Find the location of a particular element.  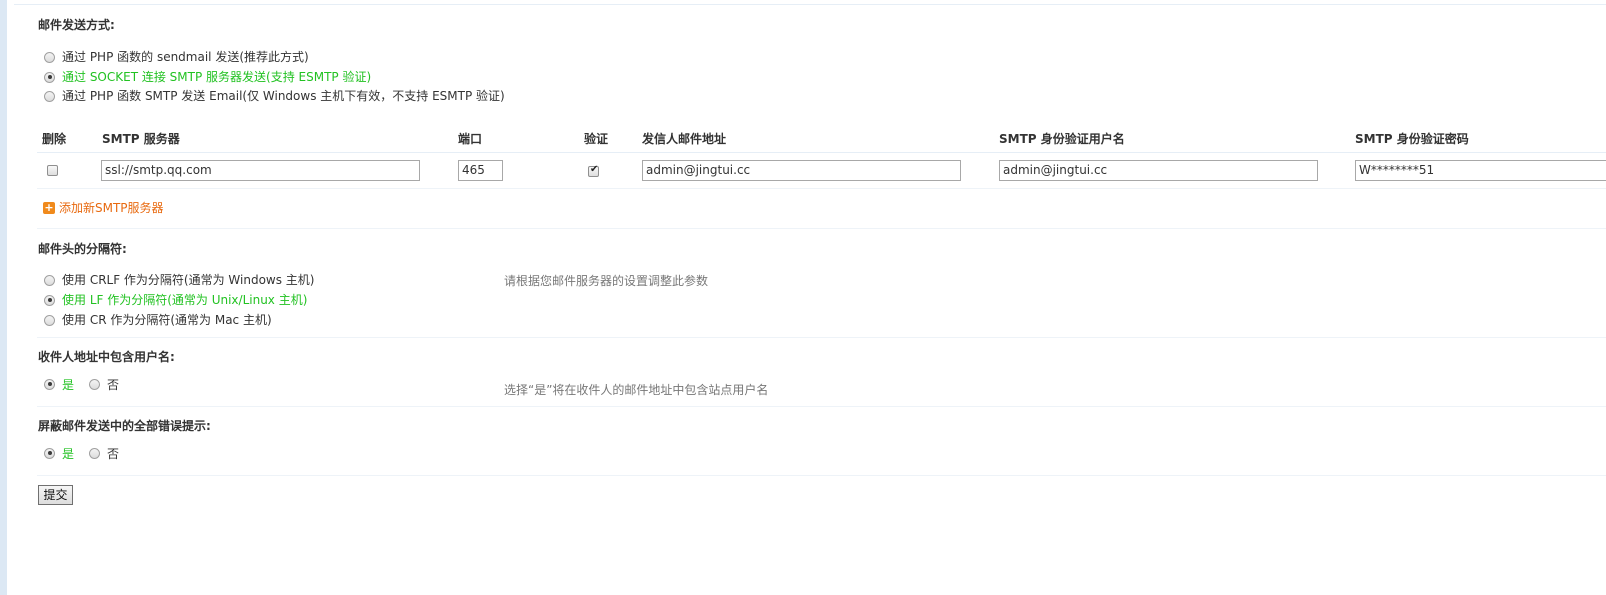

header-auth: 验证 is located at coordinates (596, 139).